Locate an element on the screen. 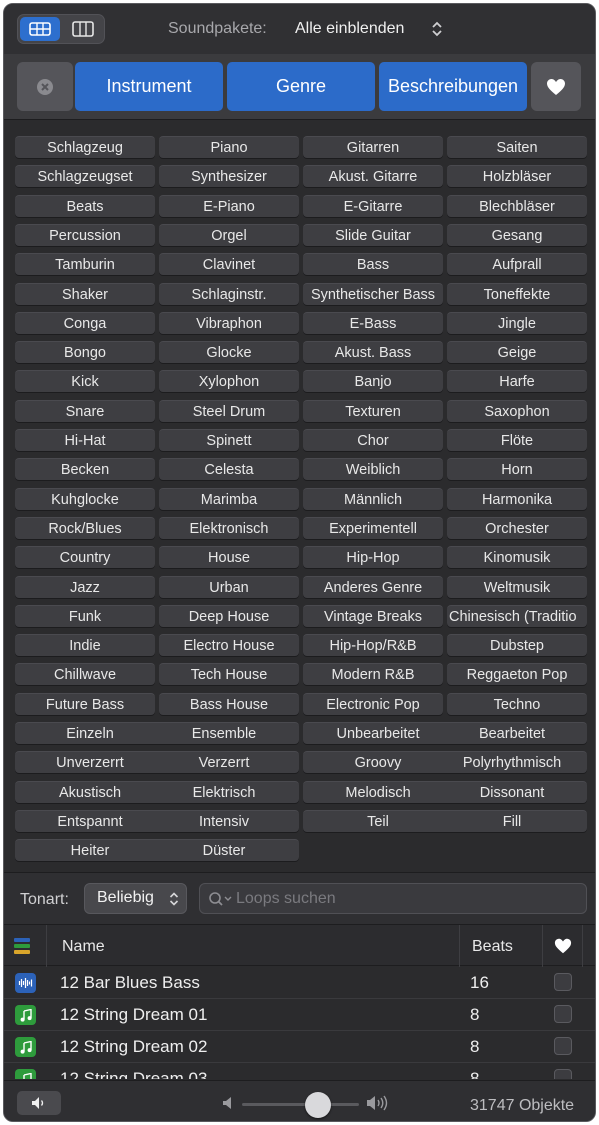  list-item: 12 Bar Blues Bass 16 is located at coordinates (299, 983).